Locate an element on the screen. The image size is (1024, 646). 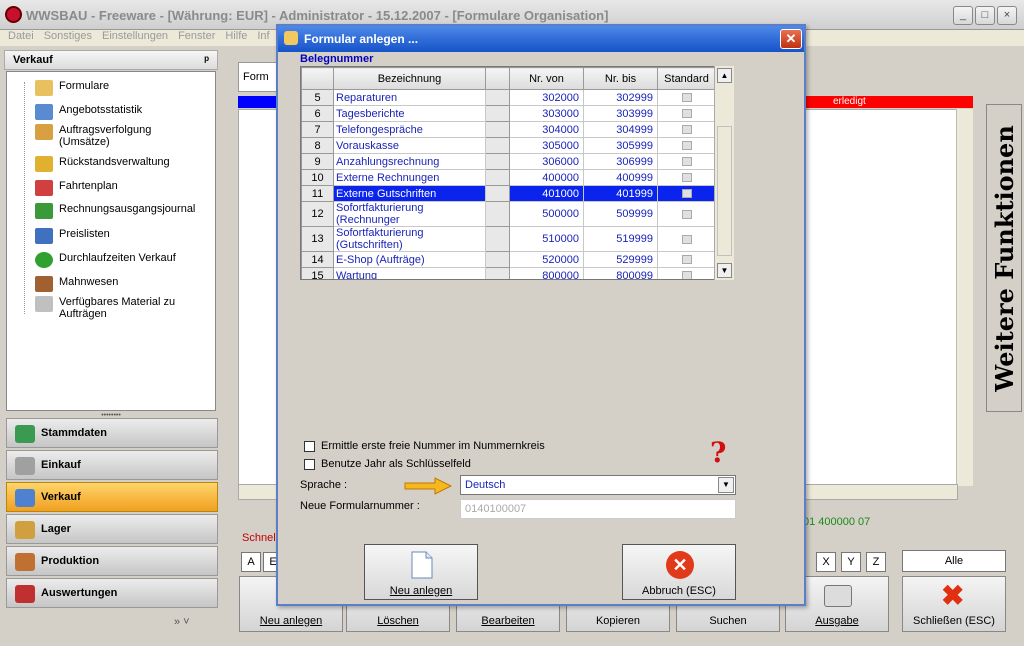
grid-row: 5 Reparaturen 302000 302999 is located at coordinates (508, 97).